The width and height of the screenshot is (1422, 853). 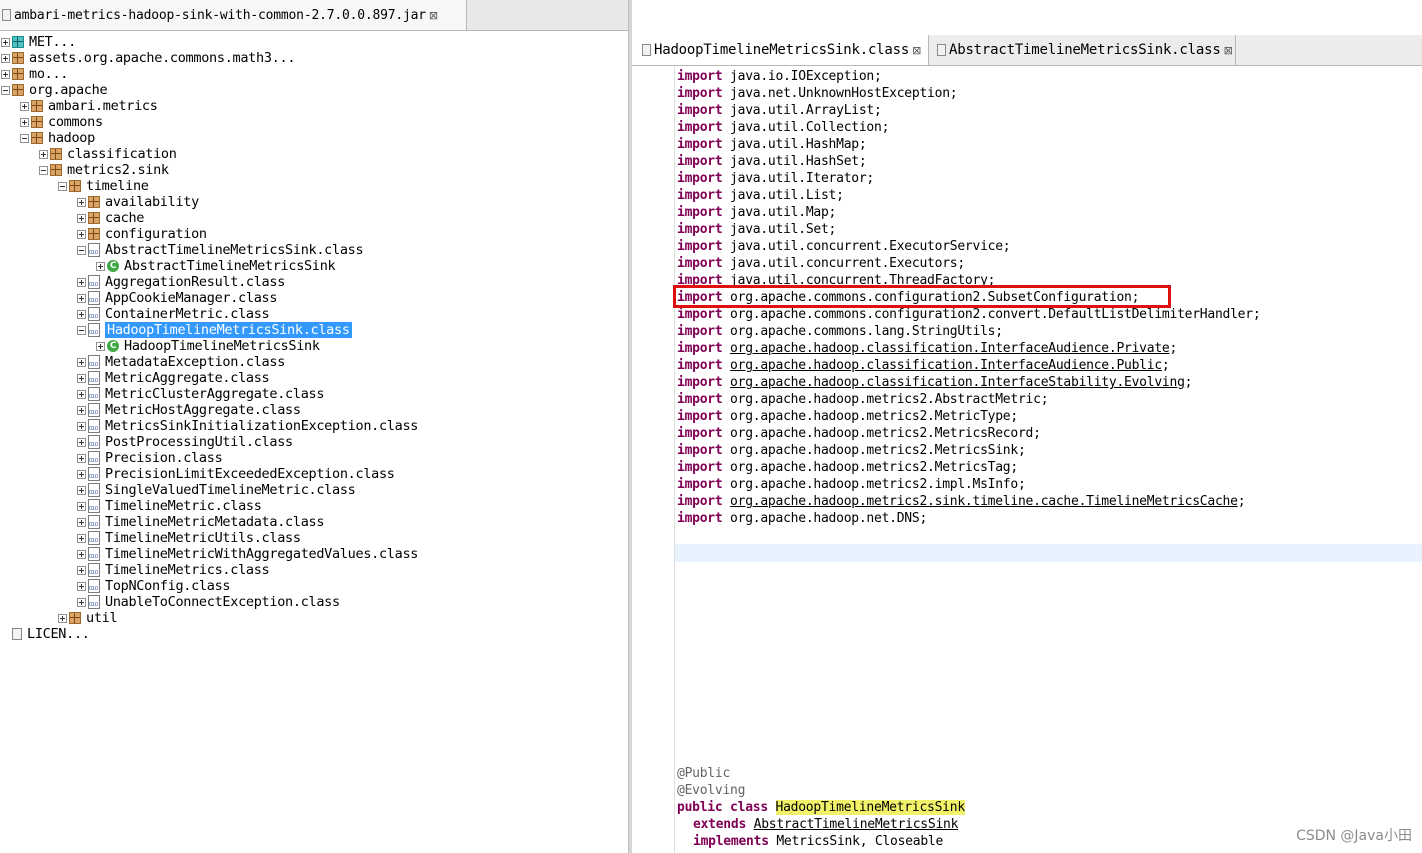 What do you see at coordinates (110, 218) in the screenshot?
I see `tree-item: cache` at bounding box center [110, 218].